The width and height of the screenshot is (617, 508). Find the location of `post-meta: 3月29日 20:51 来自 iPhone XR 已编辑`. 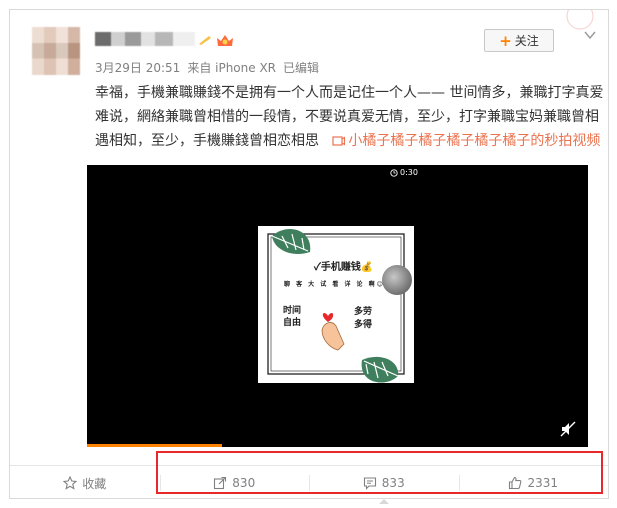

post-meta: 3月29日 20:51 来自 iPhone XR 已编辑 is located at coordinates (207, 67).